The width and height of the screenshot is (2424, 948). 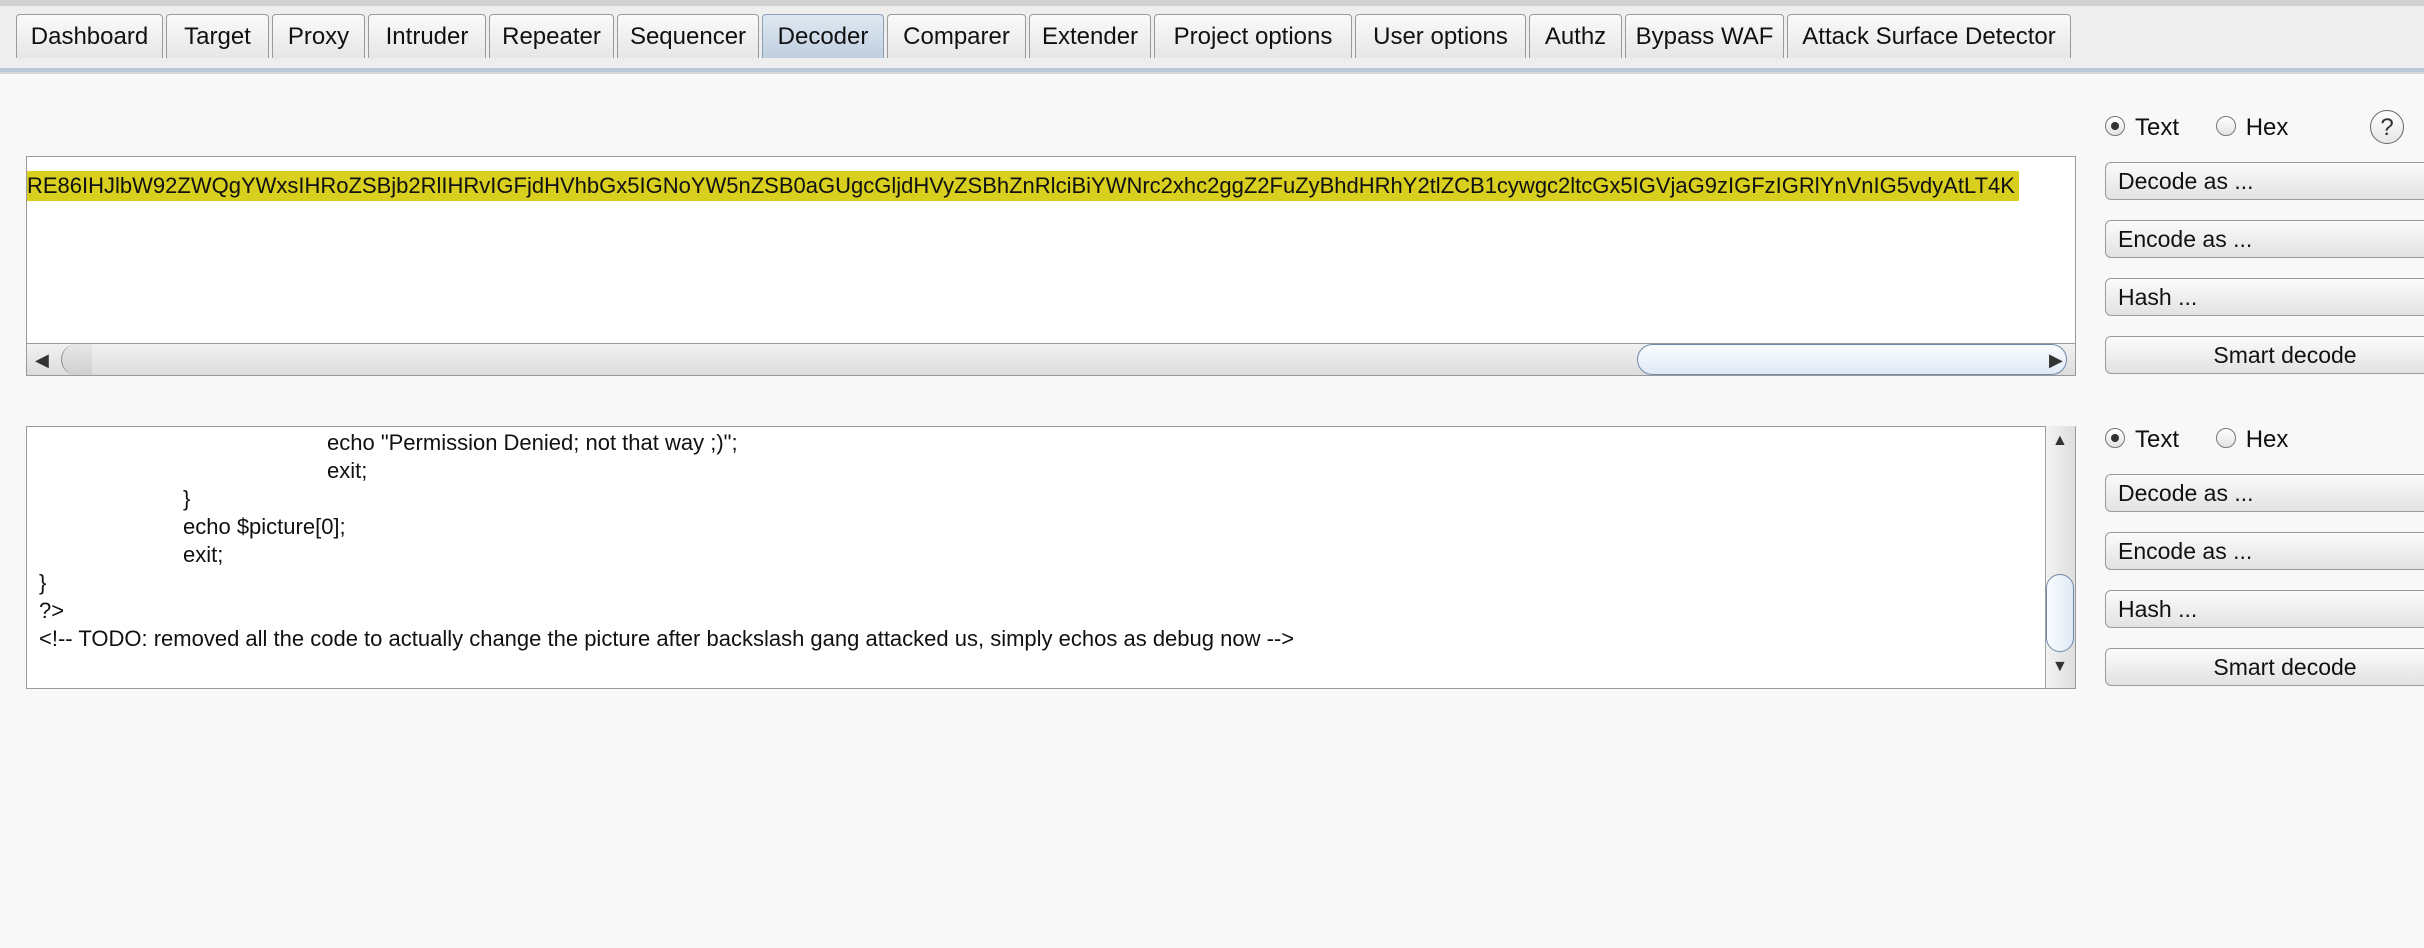 I want to click on code-line: ?>, so click(x=52, y=610).